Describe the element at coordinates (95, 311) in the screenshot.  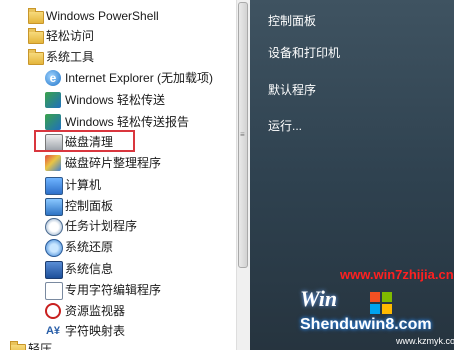
I see `item-label: 资源监视器` at that location.